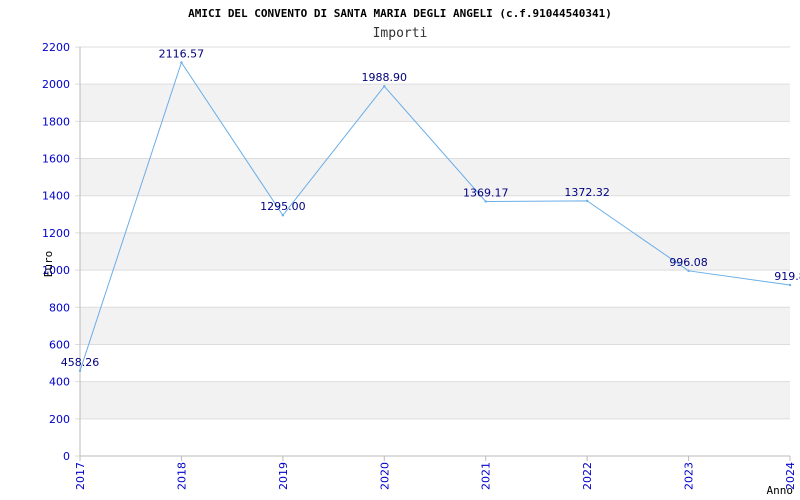 The image size is (800, 500). Describe the element at coordinates (56, 121) in the screenshot. I see `y-tick-label: 1800` at that location.